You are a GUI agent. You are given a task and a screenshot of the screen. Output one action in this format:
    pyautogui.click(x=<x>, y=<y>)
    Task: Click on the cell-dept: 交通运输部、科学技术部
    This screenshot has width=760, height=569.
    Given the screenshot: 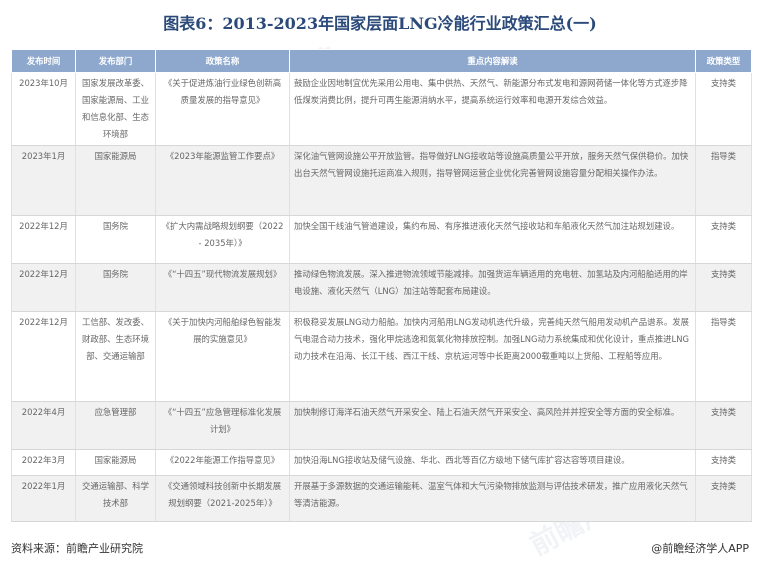 What is the action you would take?
    pyautogui.click(x=115, y=498)
    